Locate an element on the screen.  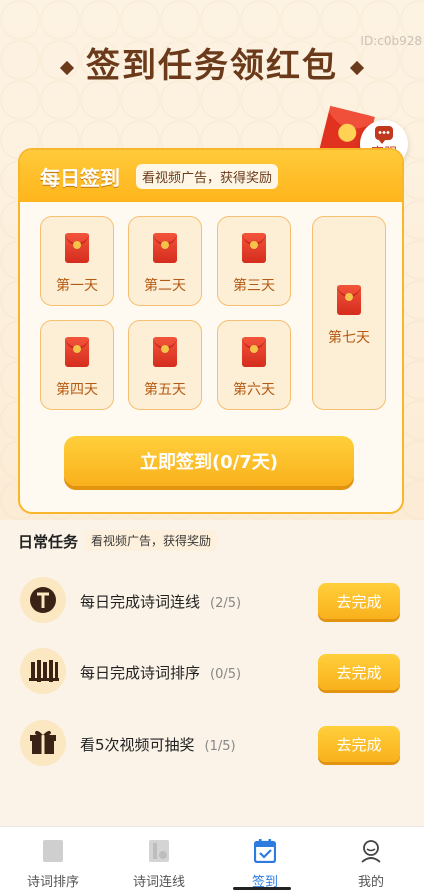
day-label: 第一天 is located at coordinates (77, 286).